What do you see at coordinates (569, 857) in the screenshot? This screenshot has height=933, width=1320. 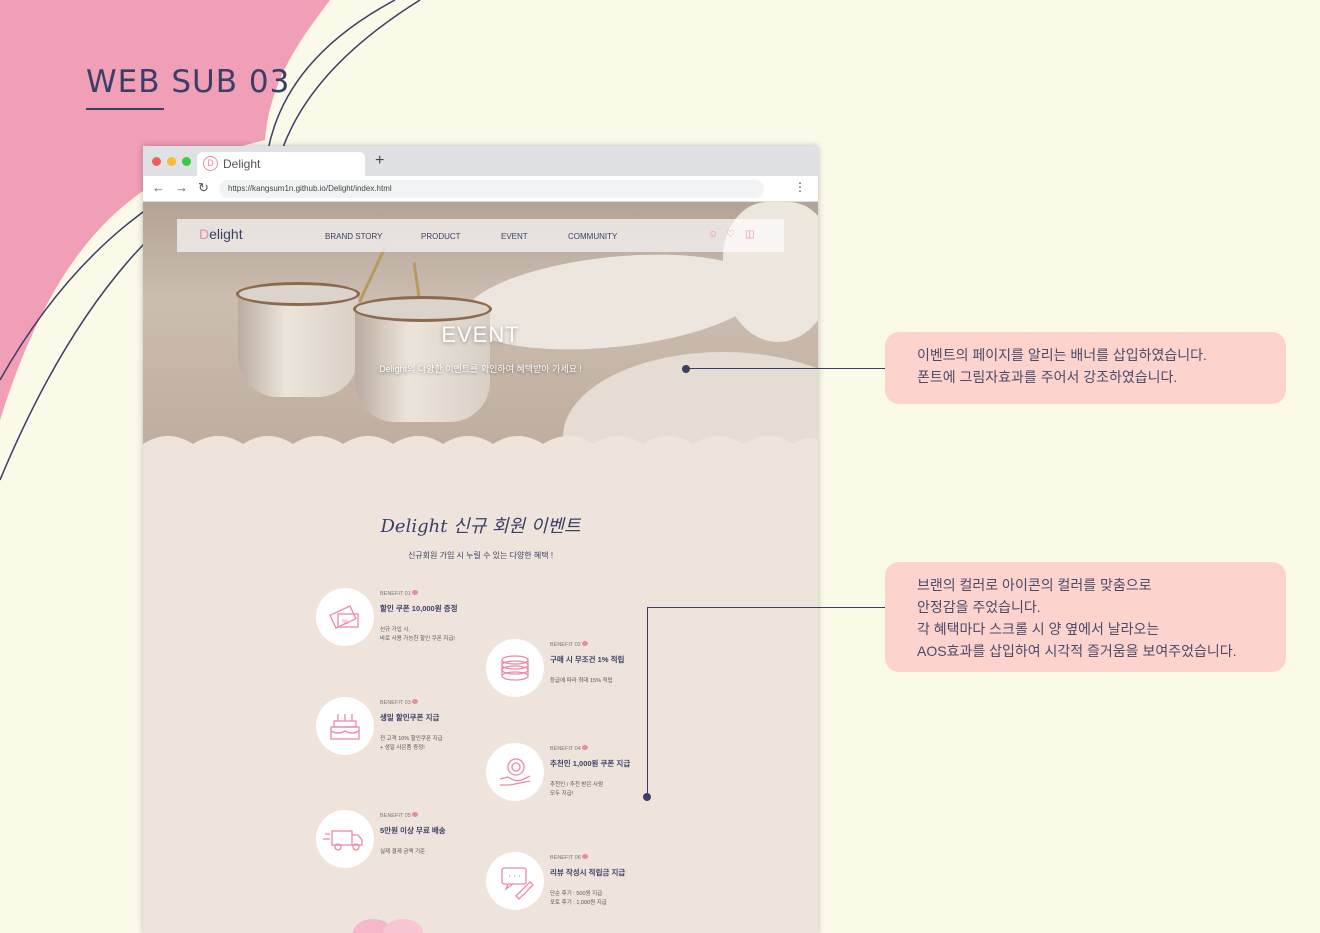 I see `benefit-tag: BENEFIT 06` at bounding box center [569, 857].